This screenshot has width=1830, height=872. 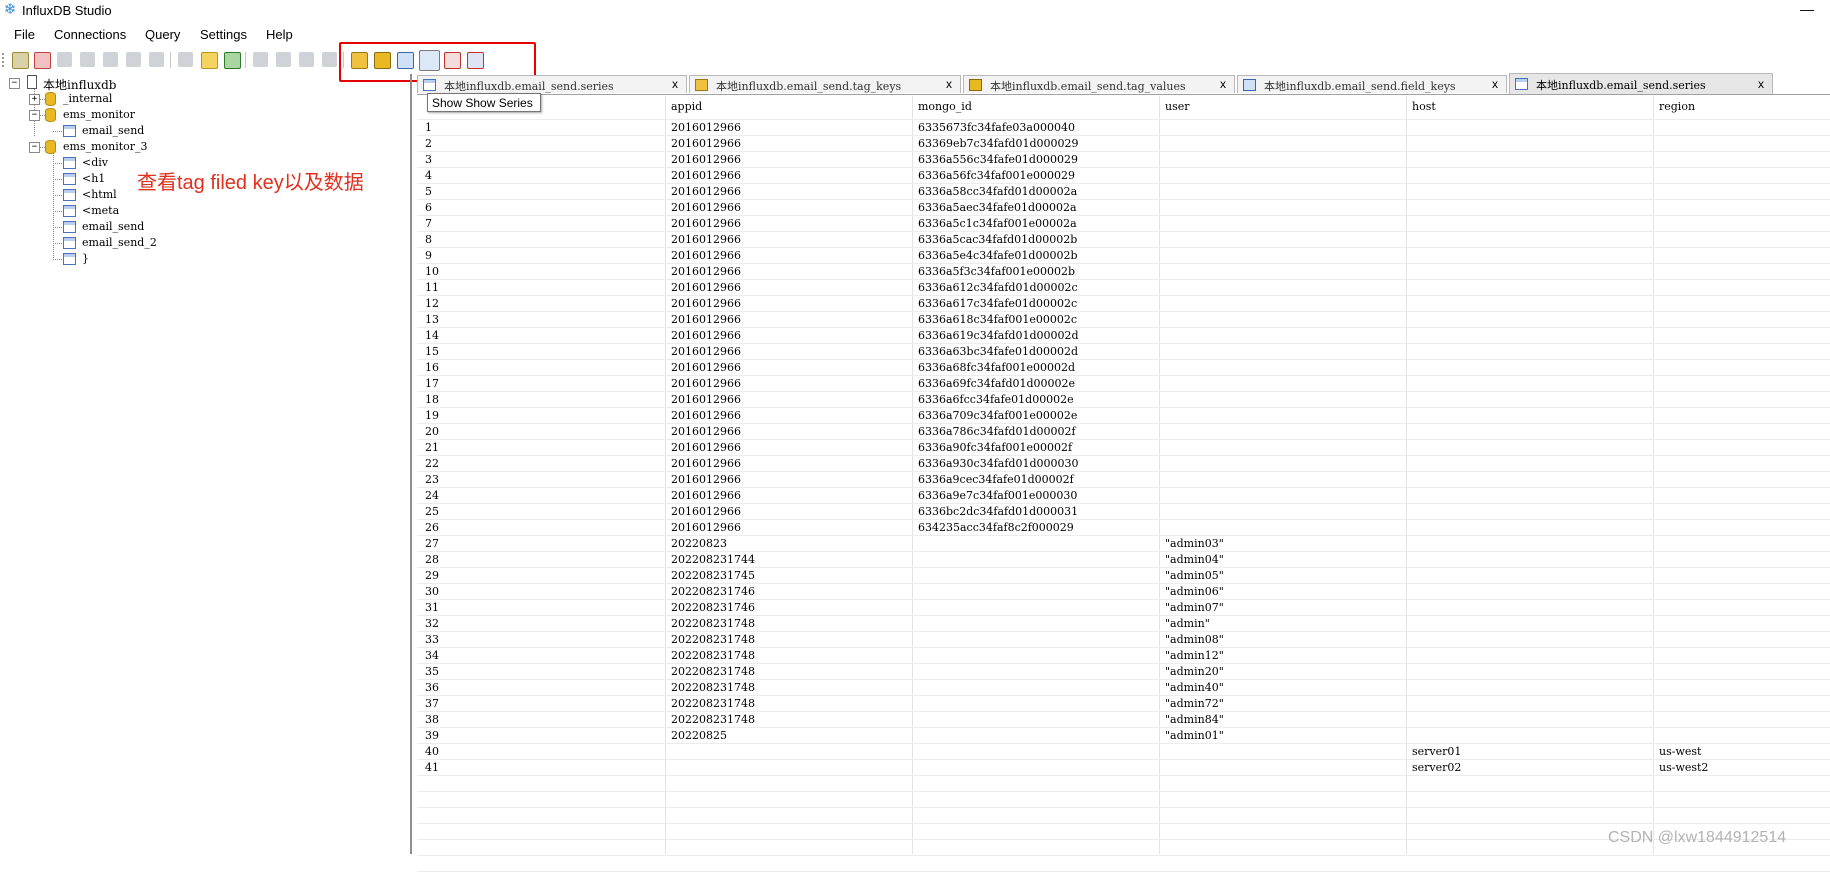 What do you see at coordinates (1436, 752) in the screenshot?
I see `grid-cell: server01` at bounding box center [1436, 752].